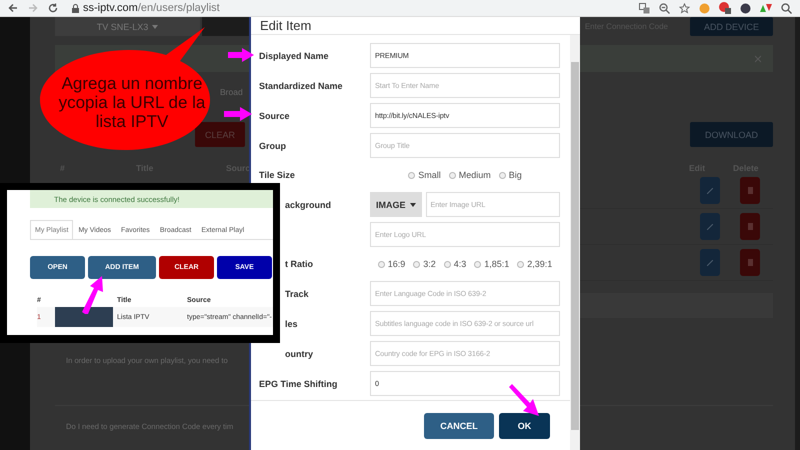  What do you see at coordinates (294, 55) in the screenshot?
I see `field-label: Displayed Name` at bounding box center [294, 55].